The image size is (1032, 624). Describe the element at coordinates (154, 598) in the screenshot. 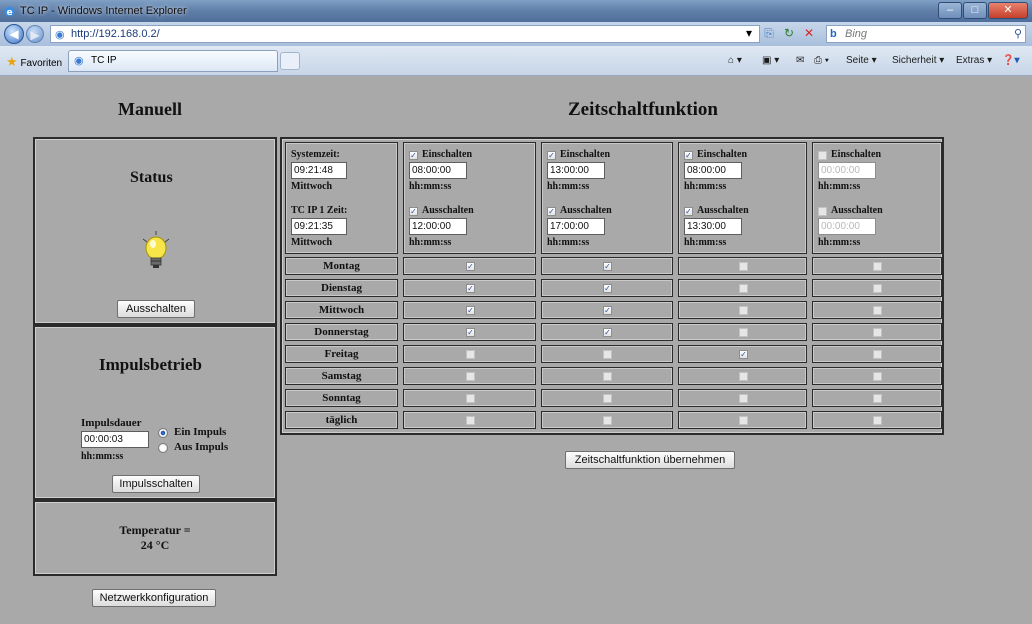

I see `netzwerkkonfiguration-button: Netzwerkkonfiguration` at that location.